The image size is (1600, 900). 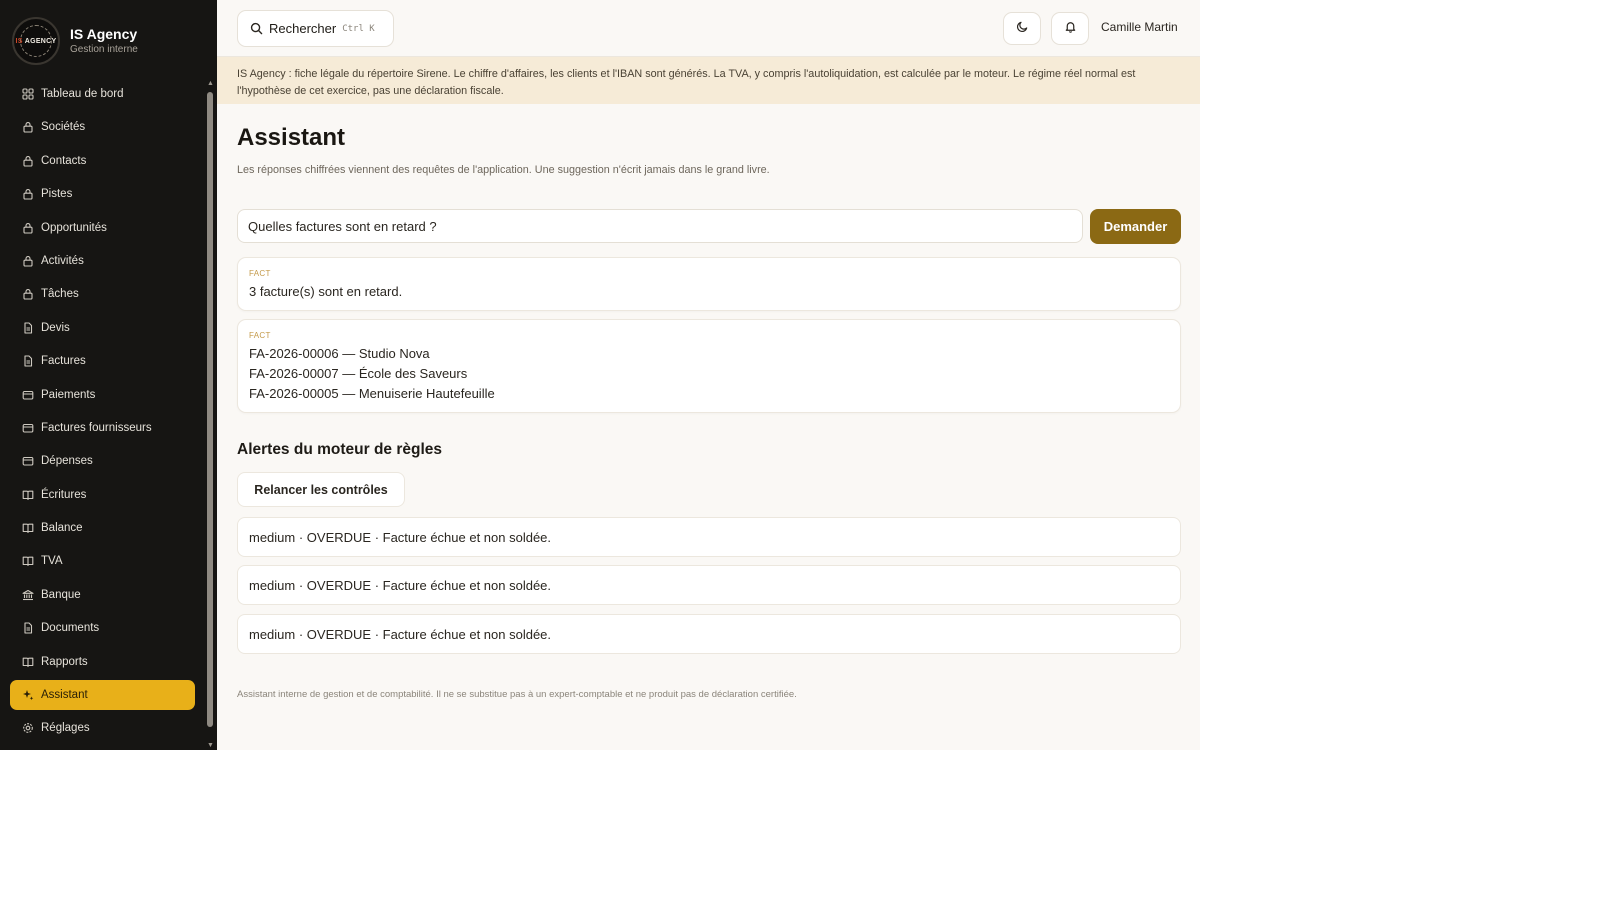 I want to click on sidebar-item-label: Factures, so click(x=63, y=361).